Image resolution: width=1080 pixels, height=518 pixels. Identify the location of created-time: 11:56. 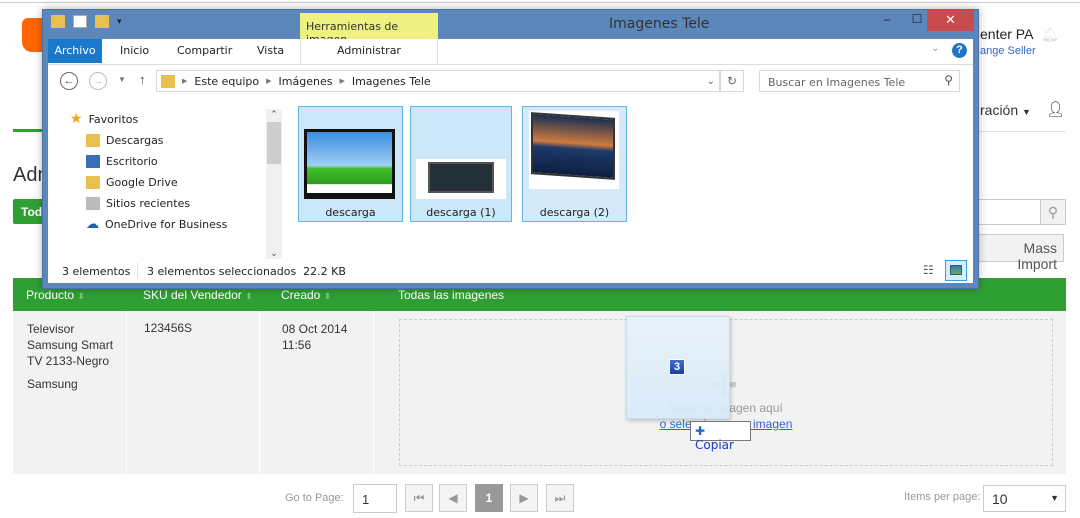
(297, 345).